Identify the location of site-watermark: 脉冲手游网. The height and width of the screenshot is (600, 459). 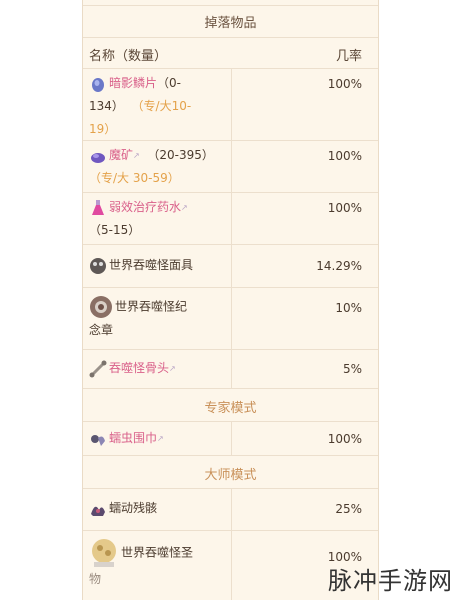
(390, 581).